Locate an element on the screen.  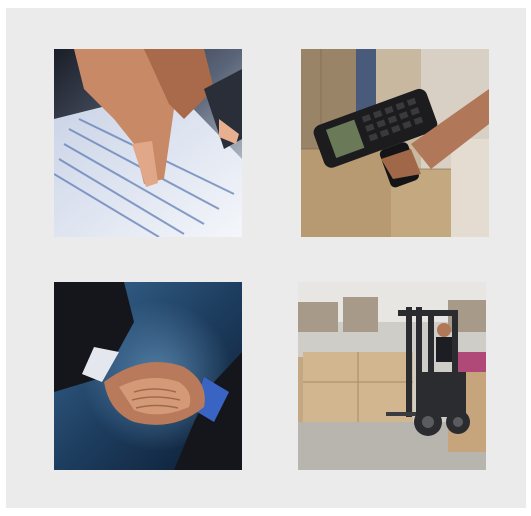
handshake-photo is located at coordinates (148, 376).